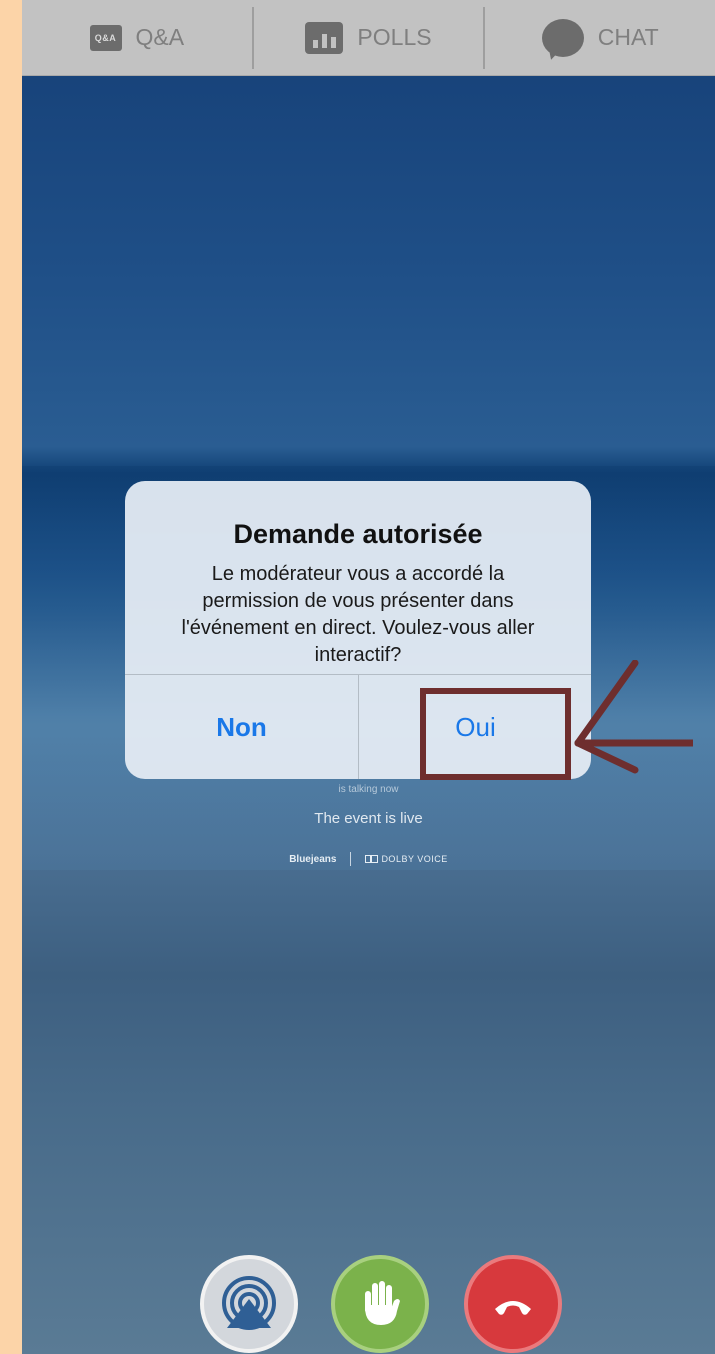 This screenshot has width=715, height=1354. I want to click on tab-qa: Q&A Q&A, so click(137, 37).